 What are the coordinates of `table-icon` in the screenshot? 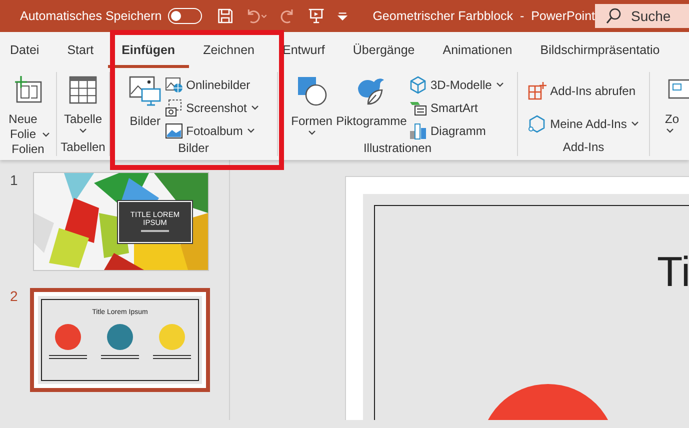 It's located at (83, 90).